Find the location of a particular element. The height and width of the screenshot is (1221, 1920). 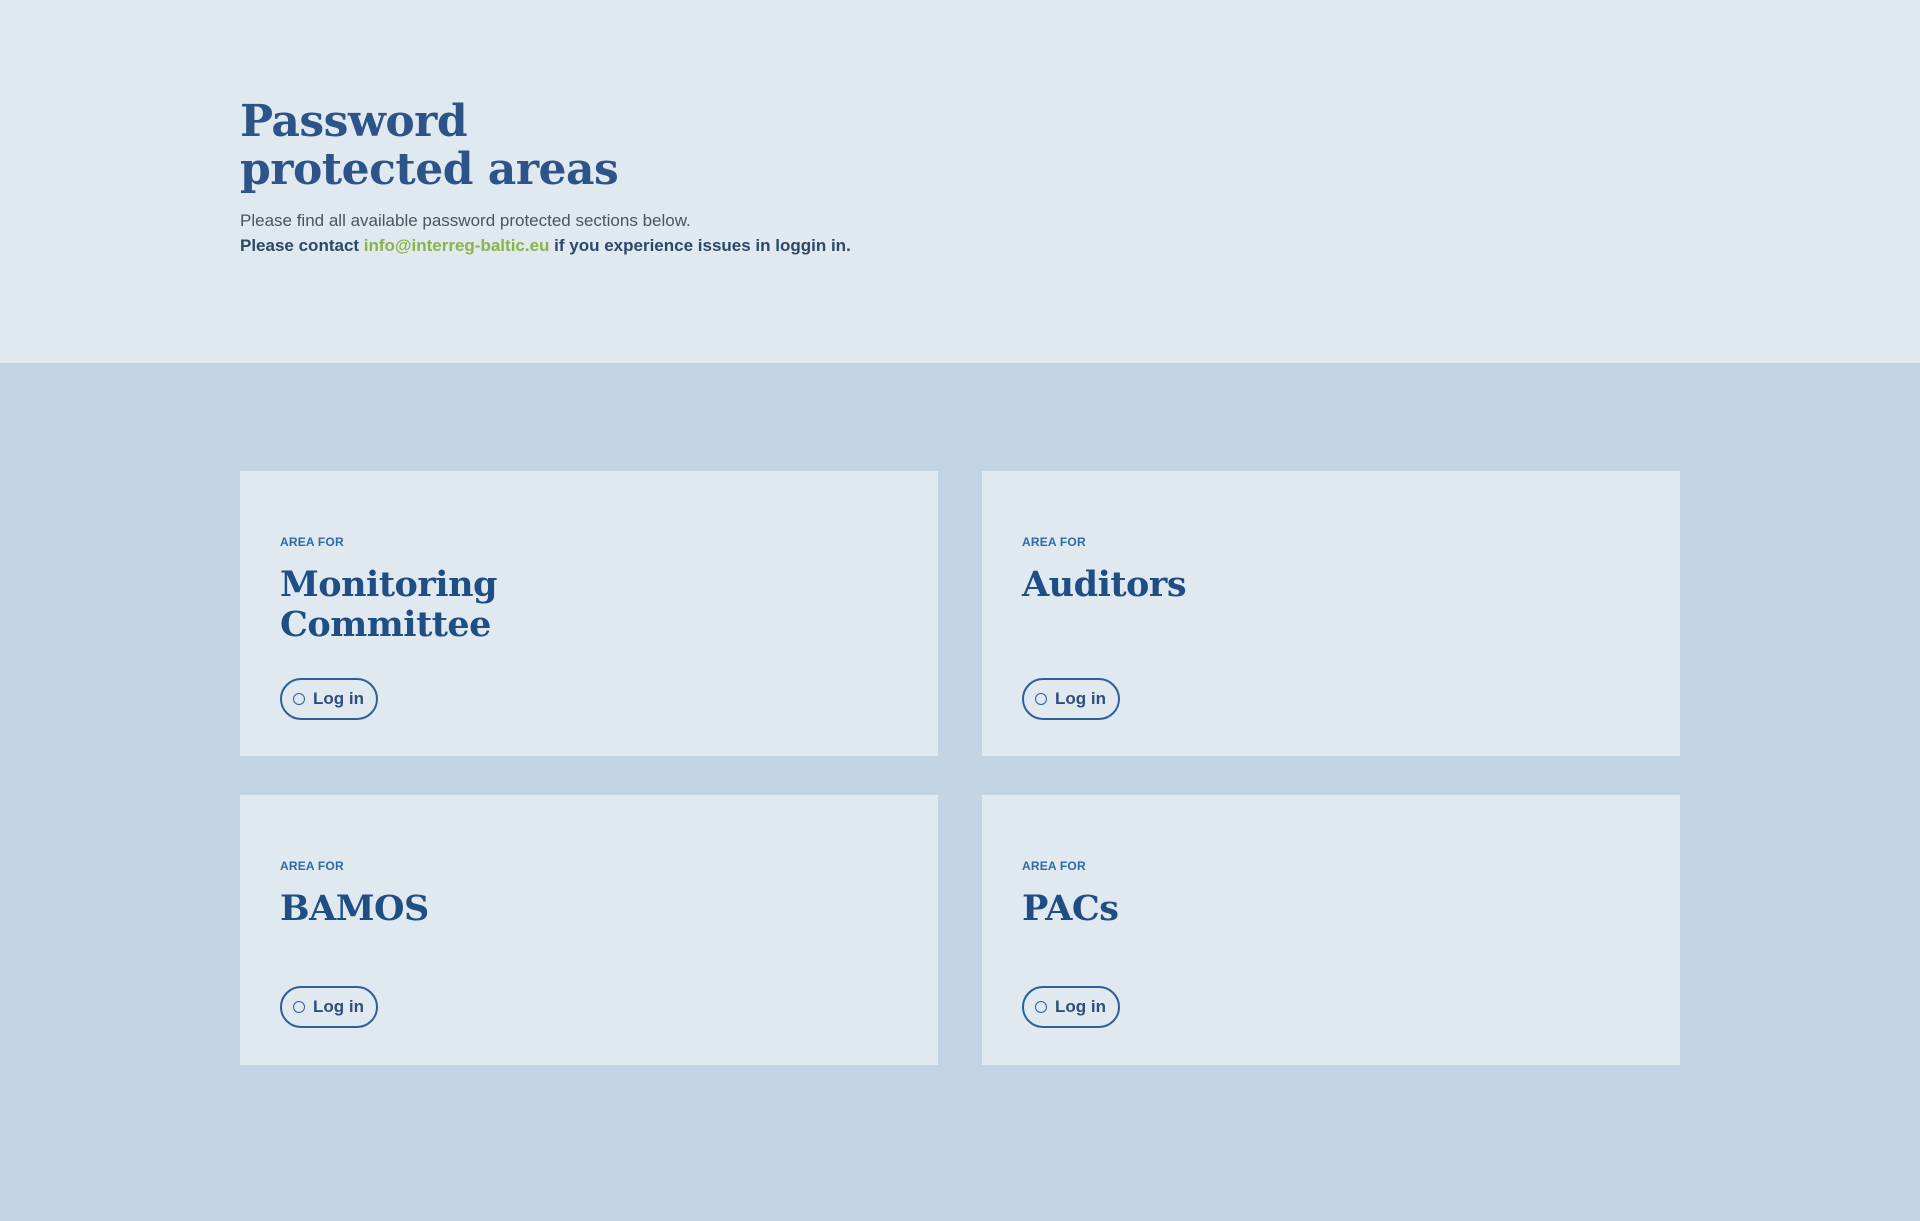

login-button-monitoring-committee: Log in is located at coordinates (329, 699).